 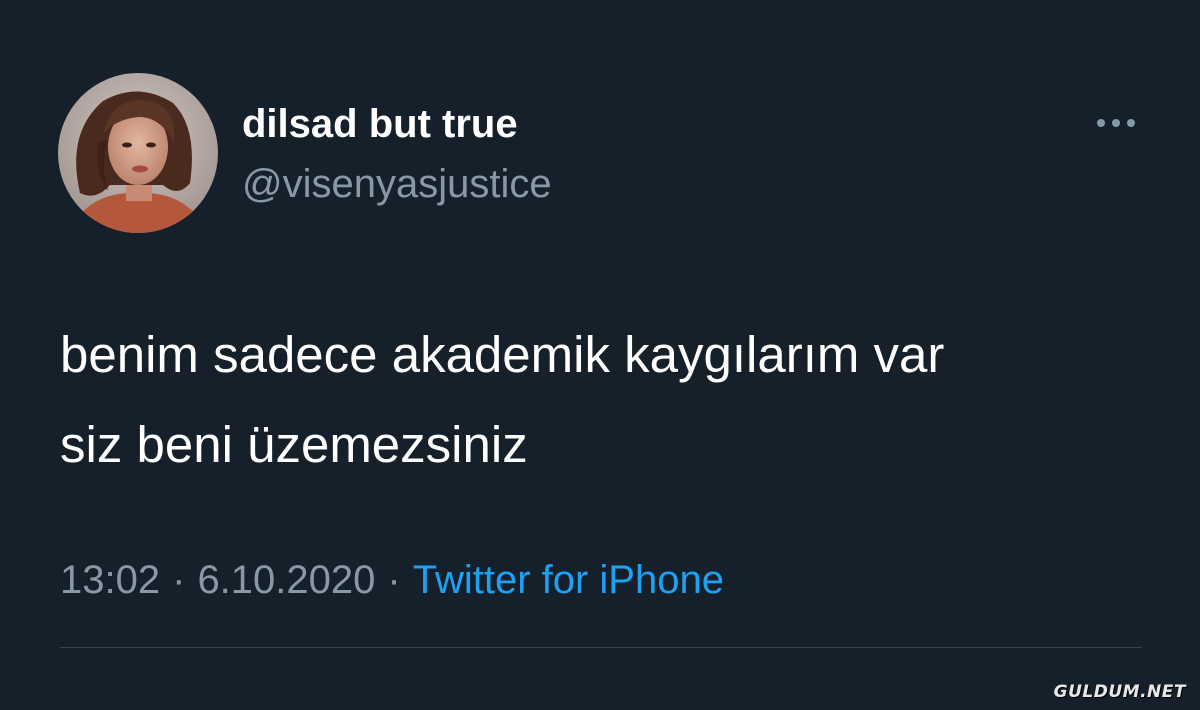 What do you see at coordinates (502, 354) in the screenshot?
I see `tweet-text-line: benim sadece akademik kaygılarım var` at bounding box center [502, 354].